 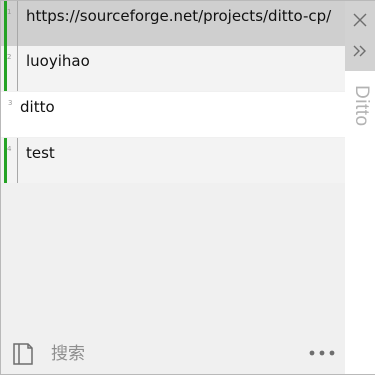 What do you see at coordinates (9, 57) in the screenshot?
I see `clip-index: 2` at bounding box center [9, 57].